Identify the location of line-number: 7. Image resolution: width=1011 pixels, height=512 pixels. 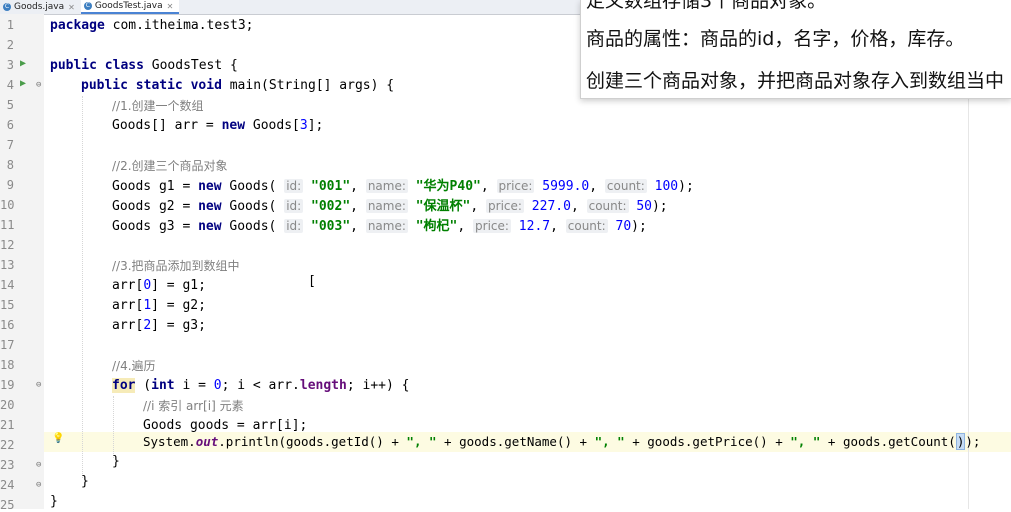
(10, 145).